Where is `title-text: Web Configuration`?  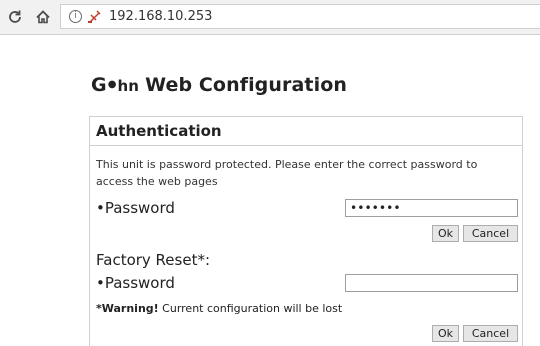
title-text: Web Configuration is located at coordinates (246, 85).